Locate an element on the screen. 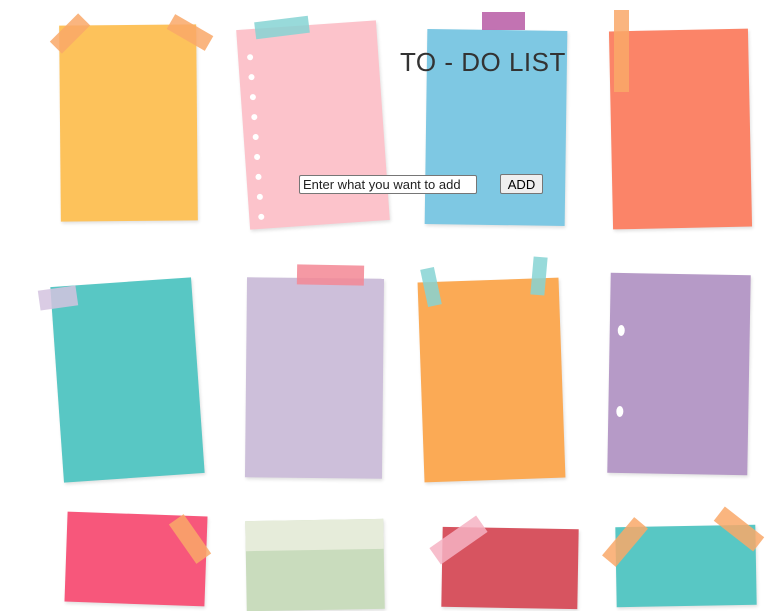  tape-purple is located at coordinates (503, 21).